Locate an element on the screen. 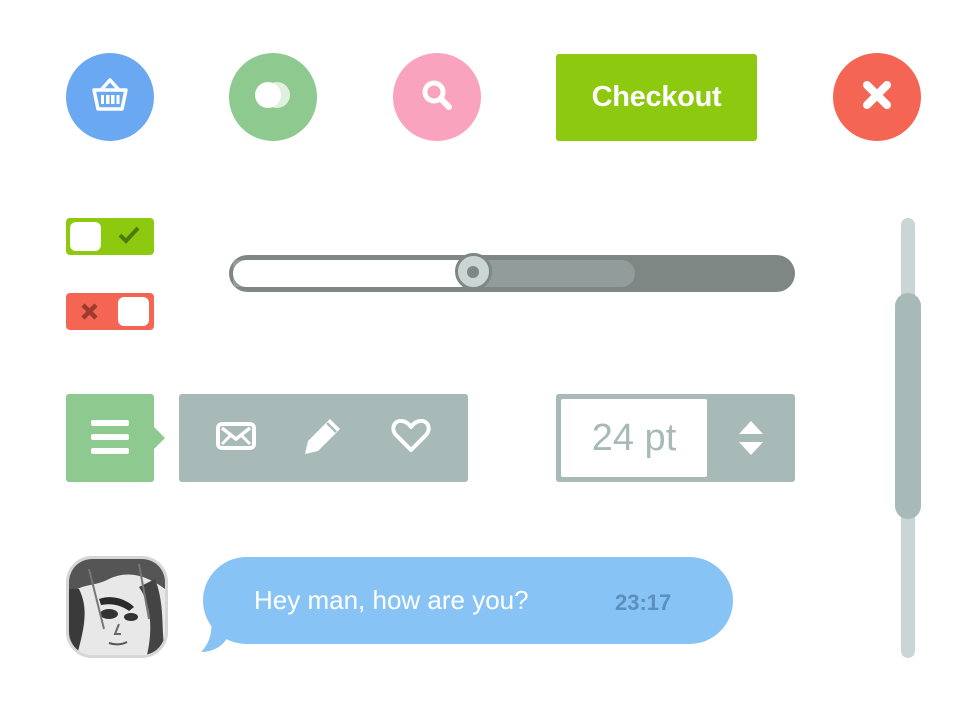  basket-button is located at coordinates (110, 97).